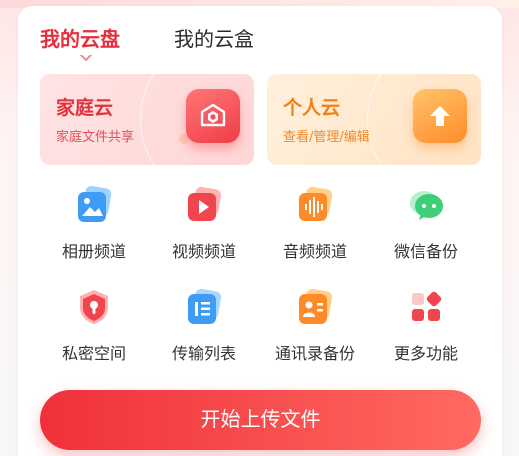 The height and width of the screenshot is (456, 519). Describe the element at coordinates (95, 137) in the screenshot. I see `family-cloud-subtitle: 家庭文件共享` at that location.